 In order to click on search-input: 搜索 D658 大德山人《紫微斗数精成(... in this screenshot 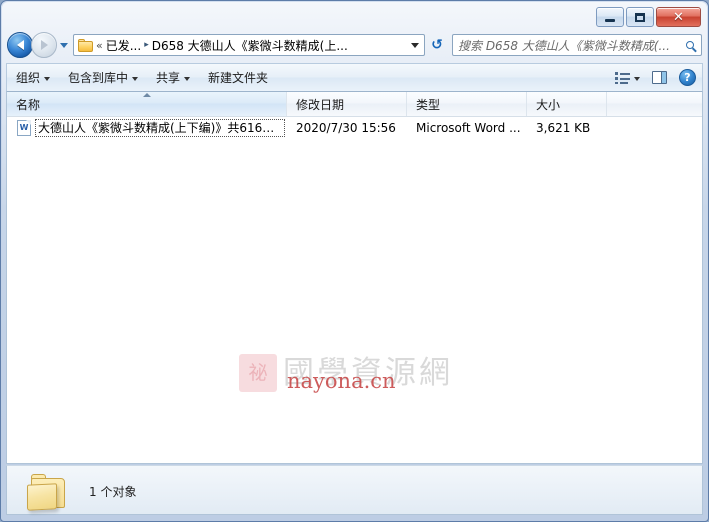, I will do `click(566, 45)`.